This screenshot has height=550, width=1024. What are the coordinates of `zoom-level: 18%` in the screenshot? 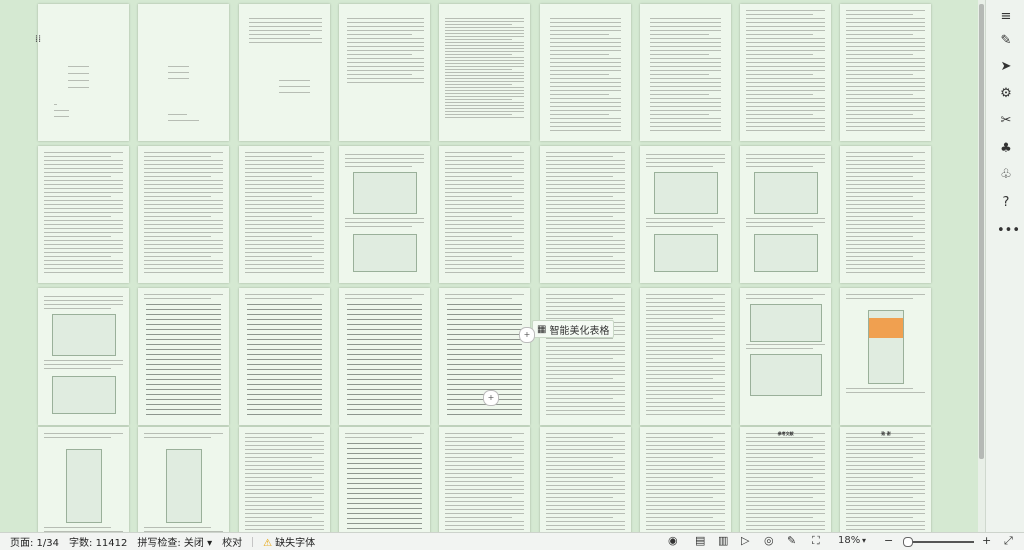 It's located at (849, 540).